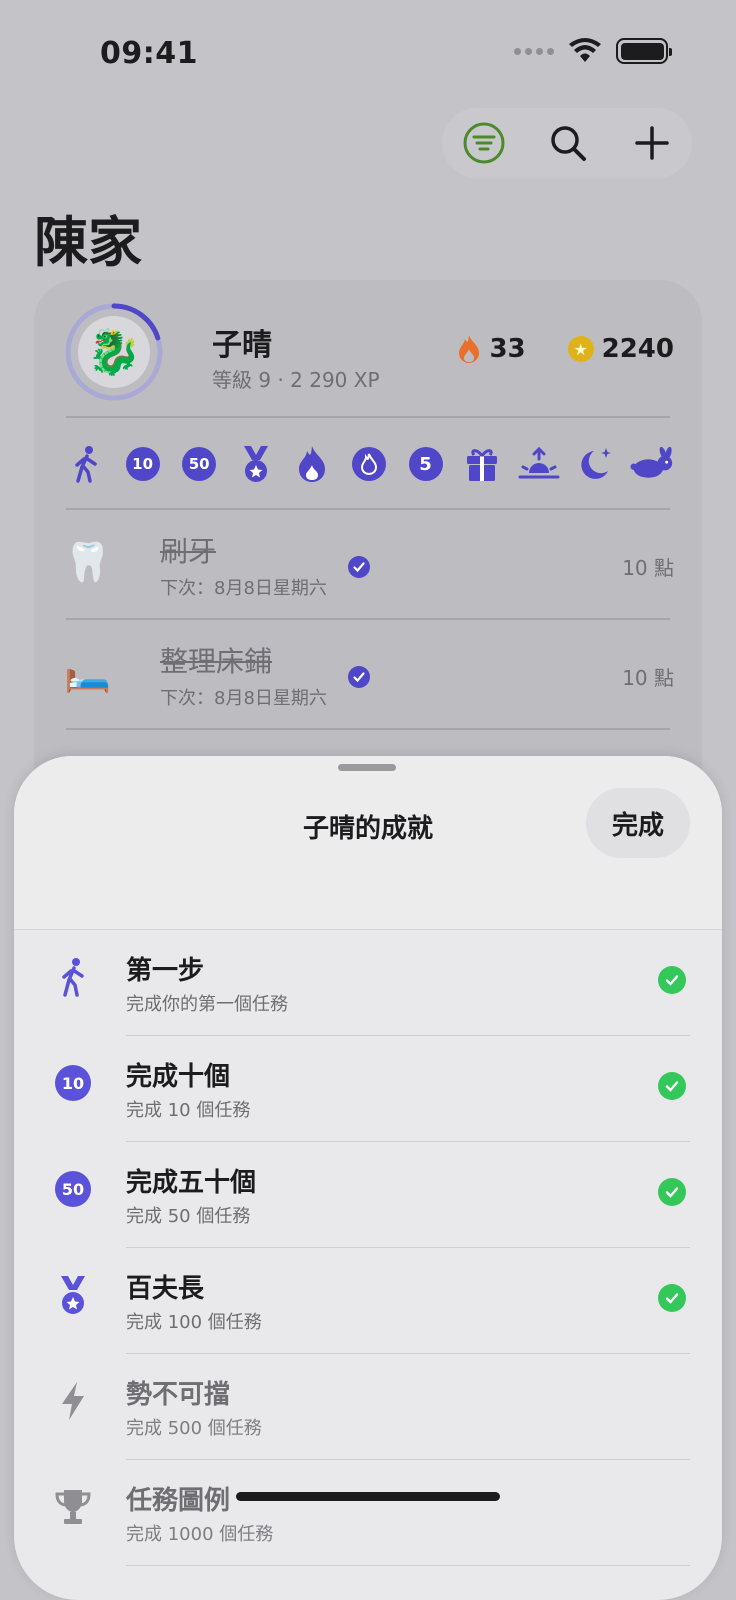  I want to click on achievement-row-locked: 任務圖例 完成 1000 個任務, so click(368, 1513).